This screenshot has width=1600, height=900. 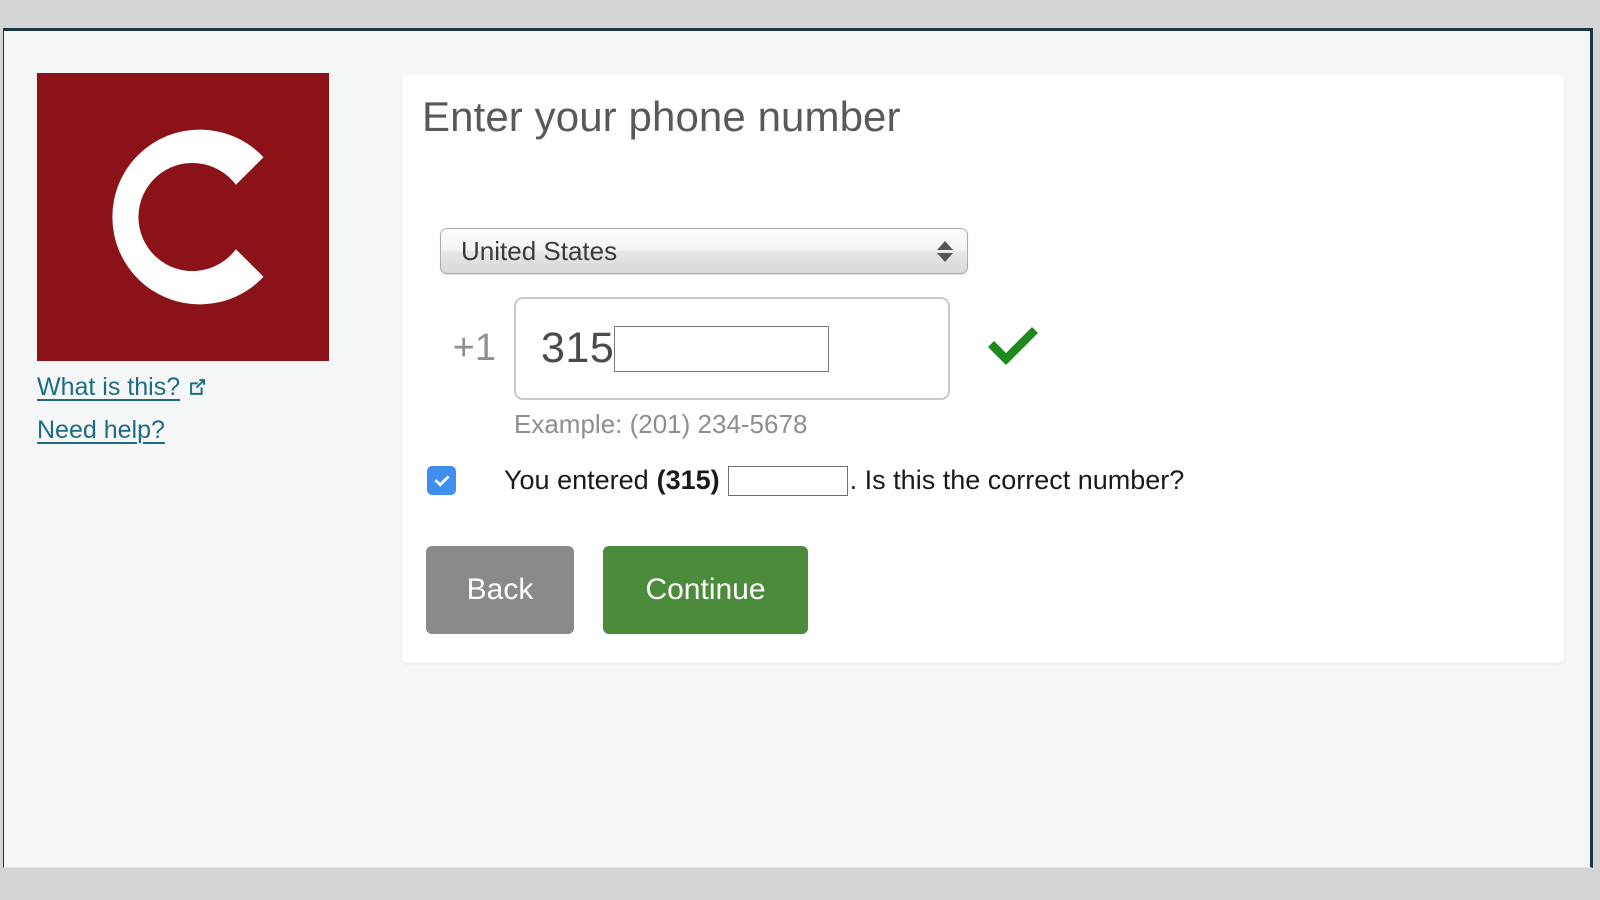 What do you see at coordinates (787, 480) in the screenshot?
I see `confirm-number-redaction-box` at bounding box center [787, 480].